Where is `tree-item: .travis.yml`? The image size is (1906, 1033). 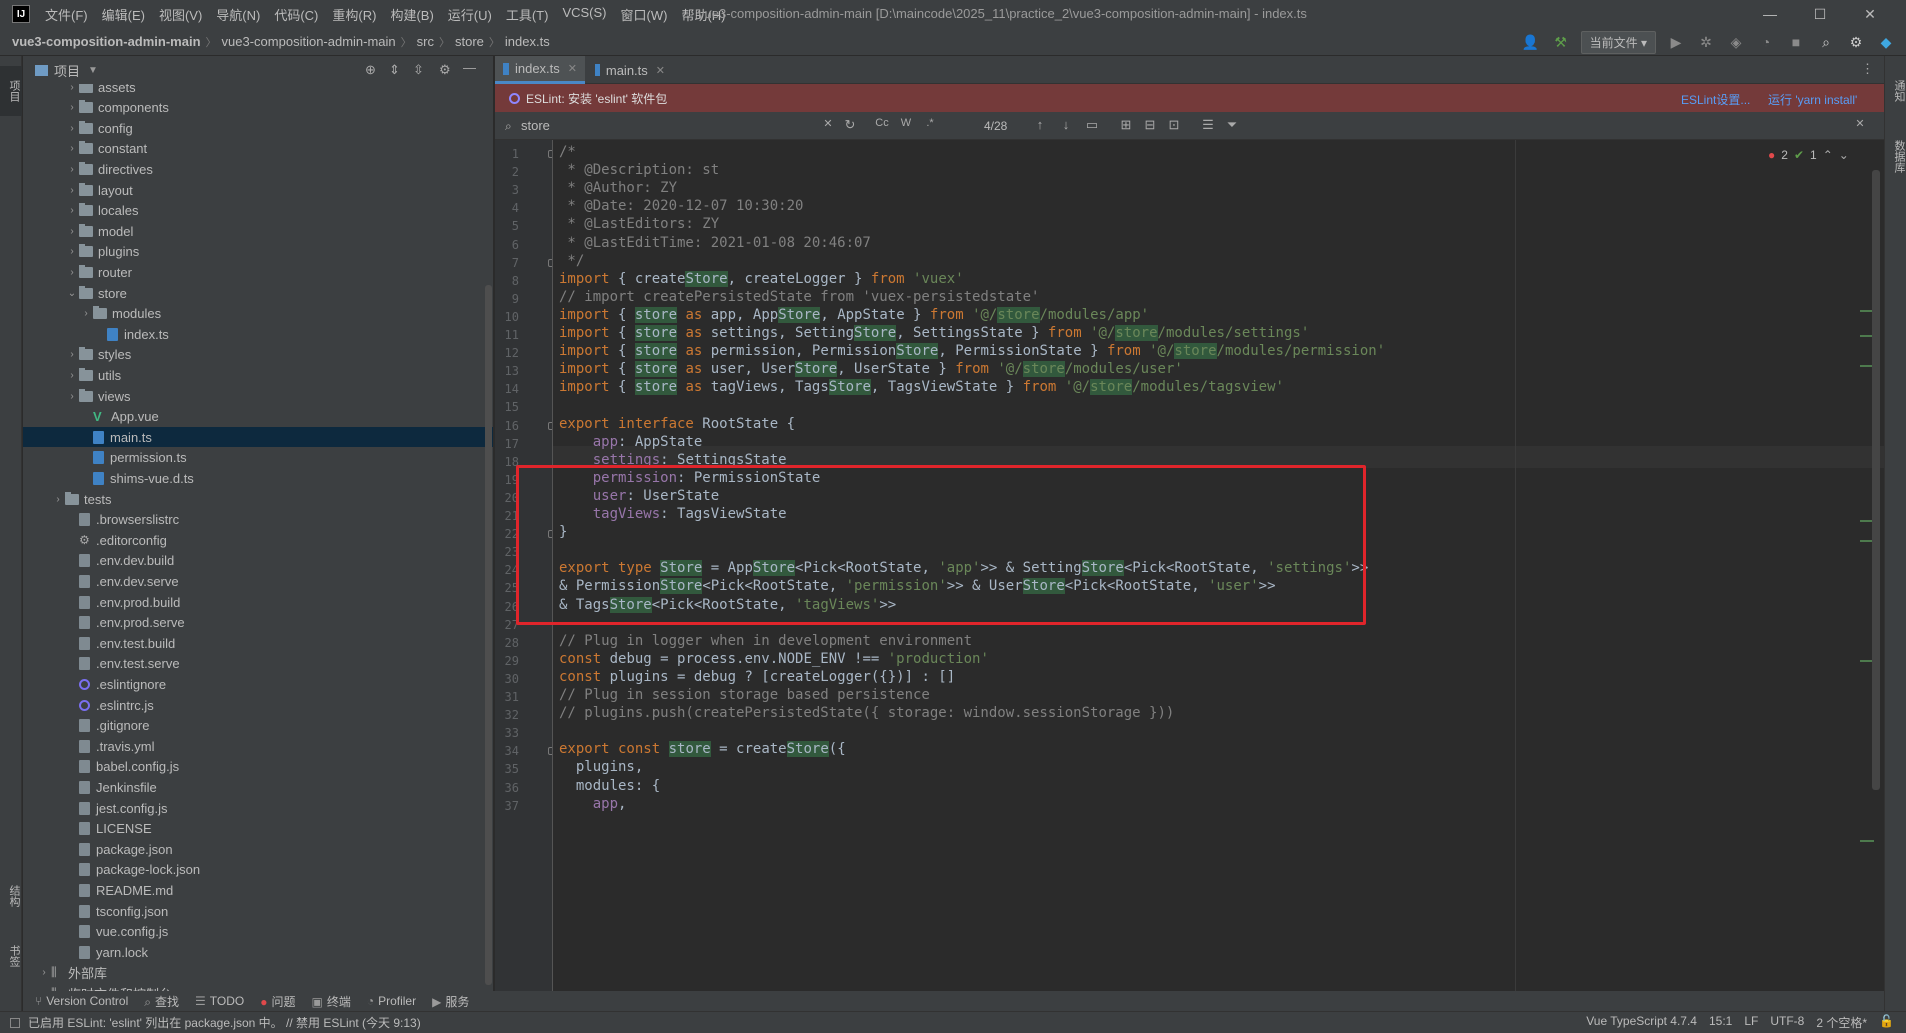 tree-item: .travis.yml is located at coordinates (258, 746).